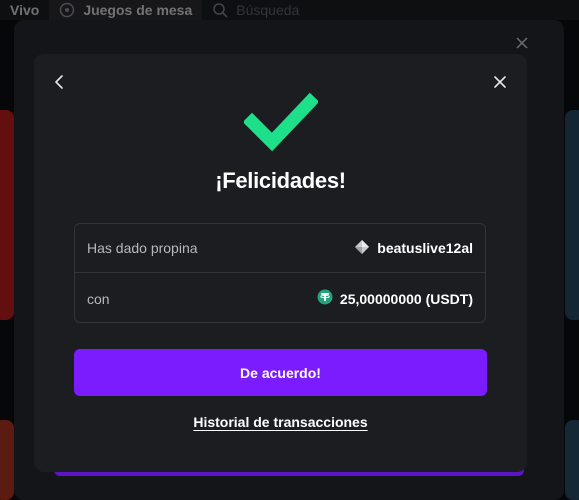  What do you see at coordinates (425, 248) in the screenshot?
I see `recipient-username: beatuslive12al` at bounding box center [425, 248].